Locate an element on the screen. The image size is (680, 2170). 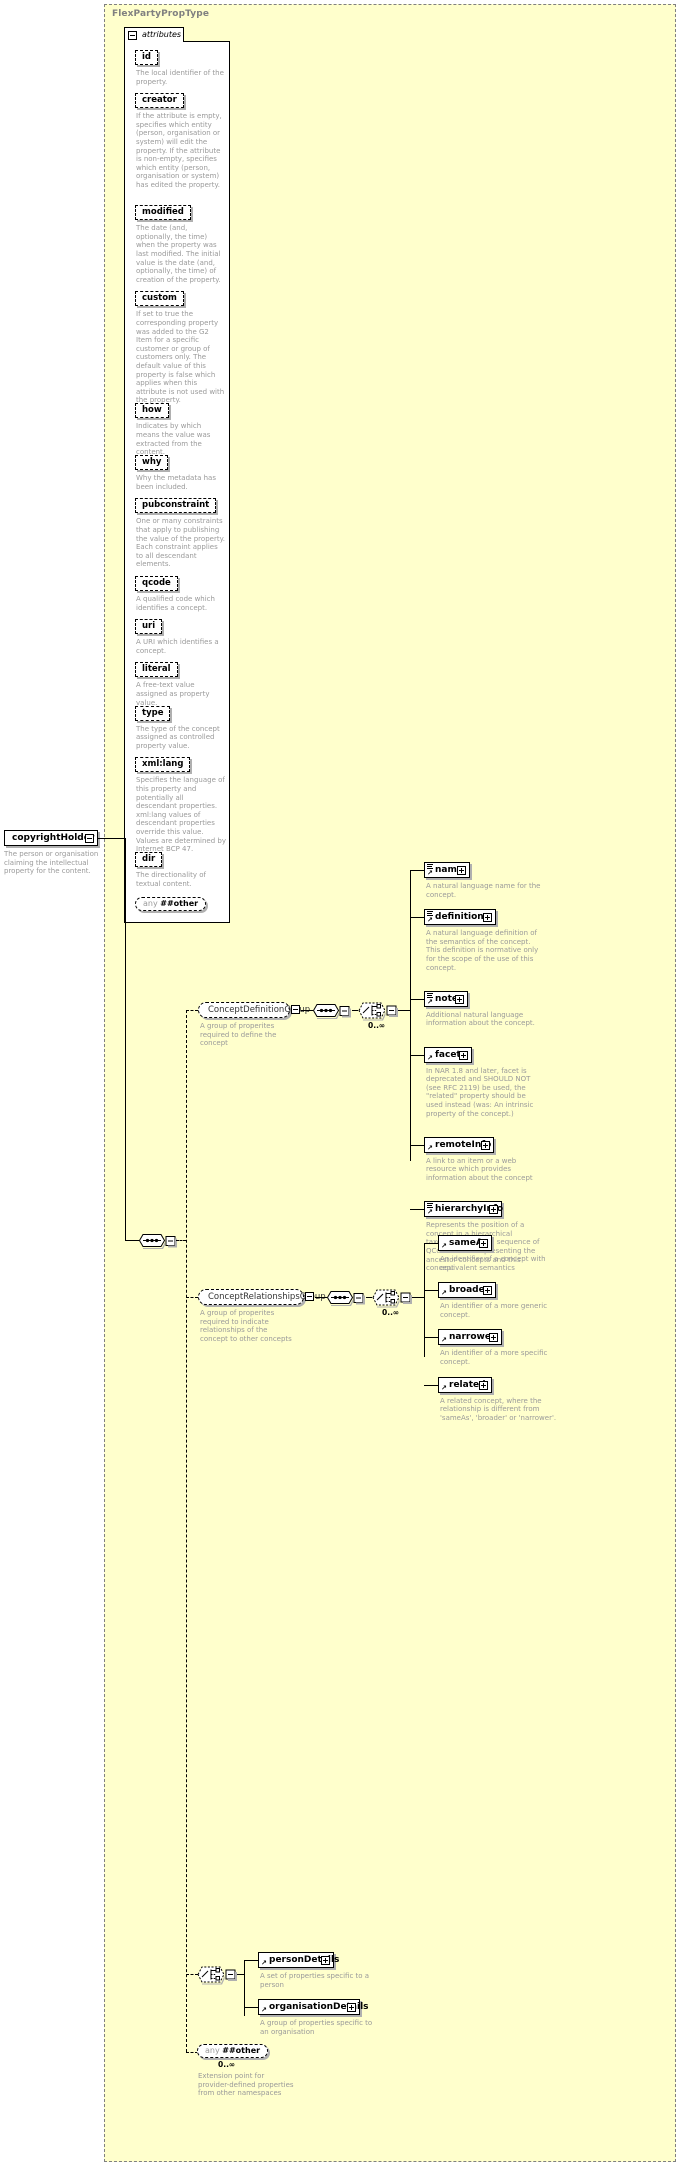
attribute-wildcard-any: any ##other is located at coordinates (171, 904).